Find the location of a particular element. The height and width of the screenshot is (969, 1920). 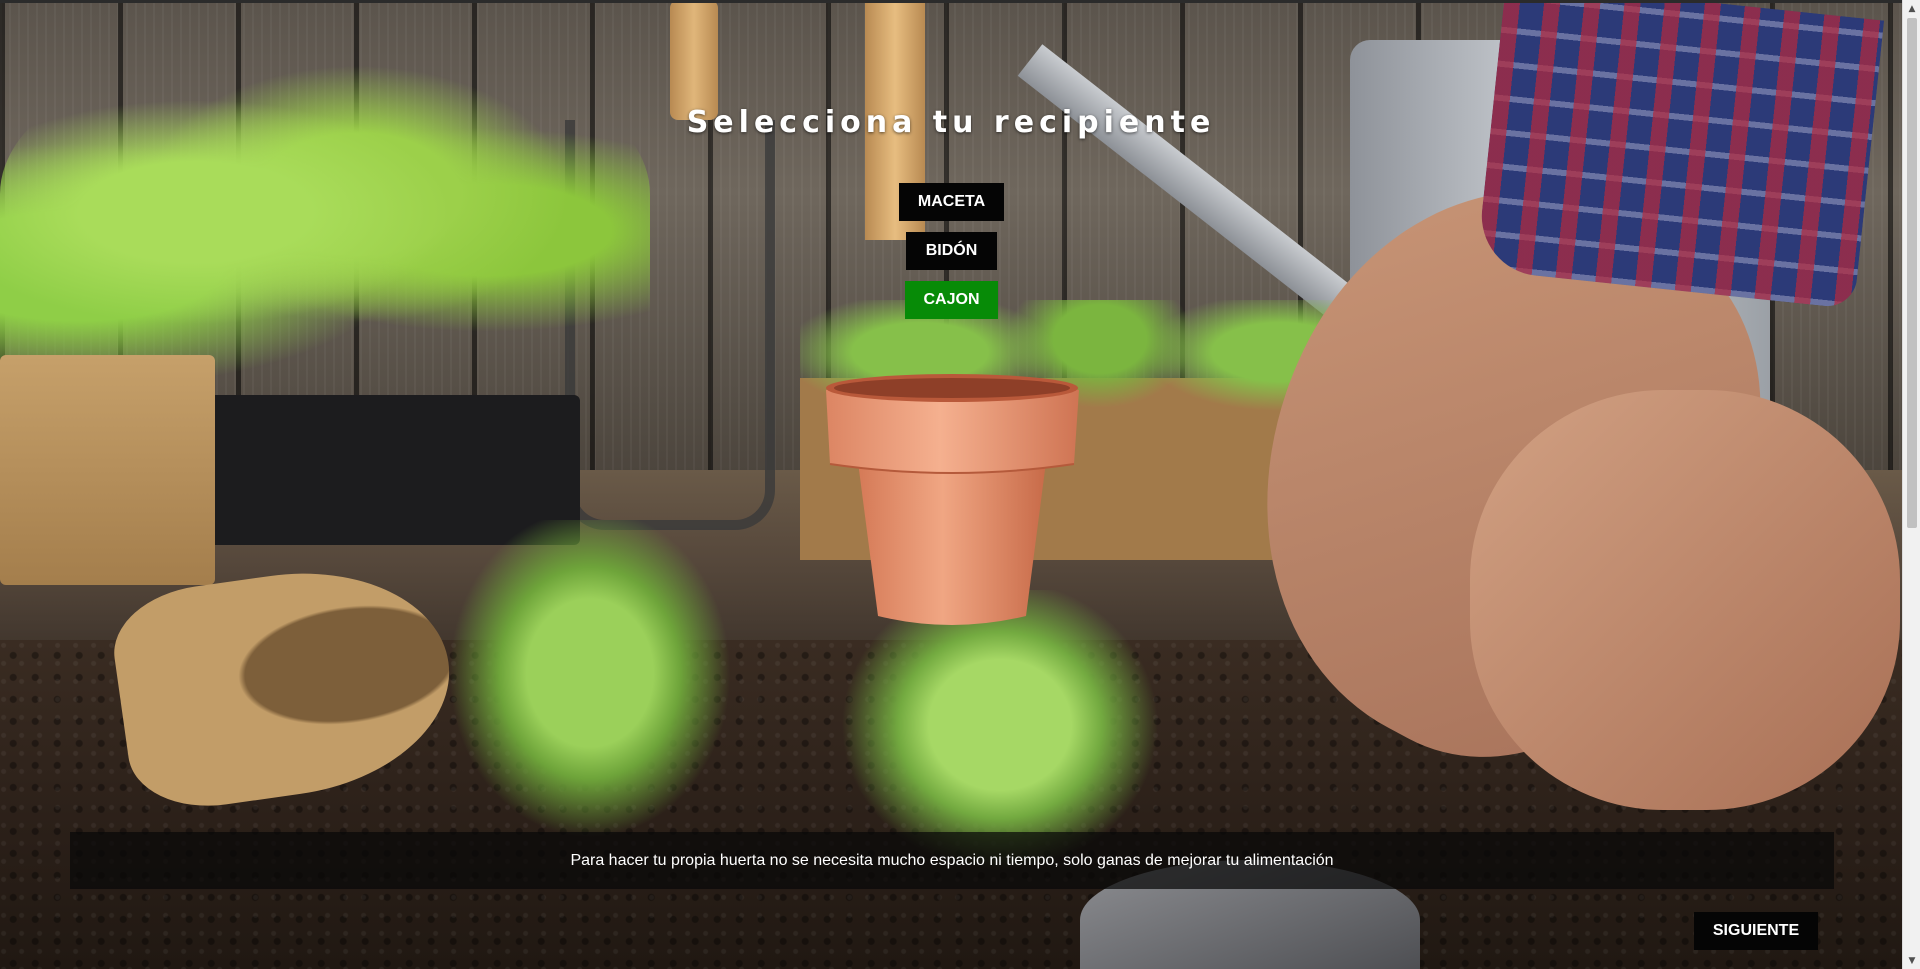

peat-pots is located at coordinates (107, 470).